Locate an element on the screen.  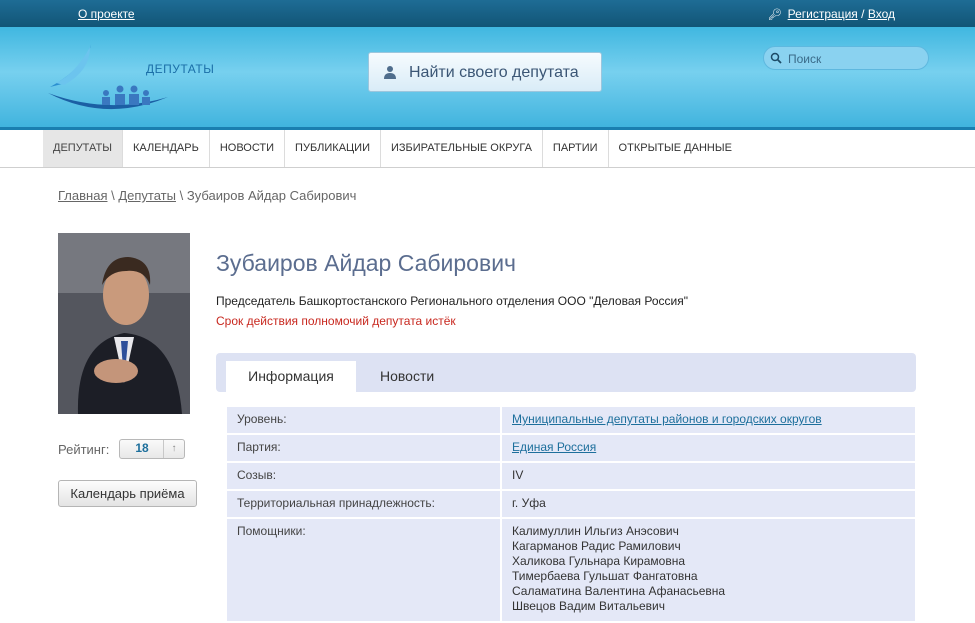
search-box is located at coordinates (846, 58).